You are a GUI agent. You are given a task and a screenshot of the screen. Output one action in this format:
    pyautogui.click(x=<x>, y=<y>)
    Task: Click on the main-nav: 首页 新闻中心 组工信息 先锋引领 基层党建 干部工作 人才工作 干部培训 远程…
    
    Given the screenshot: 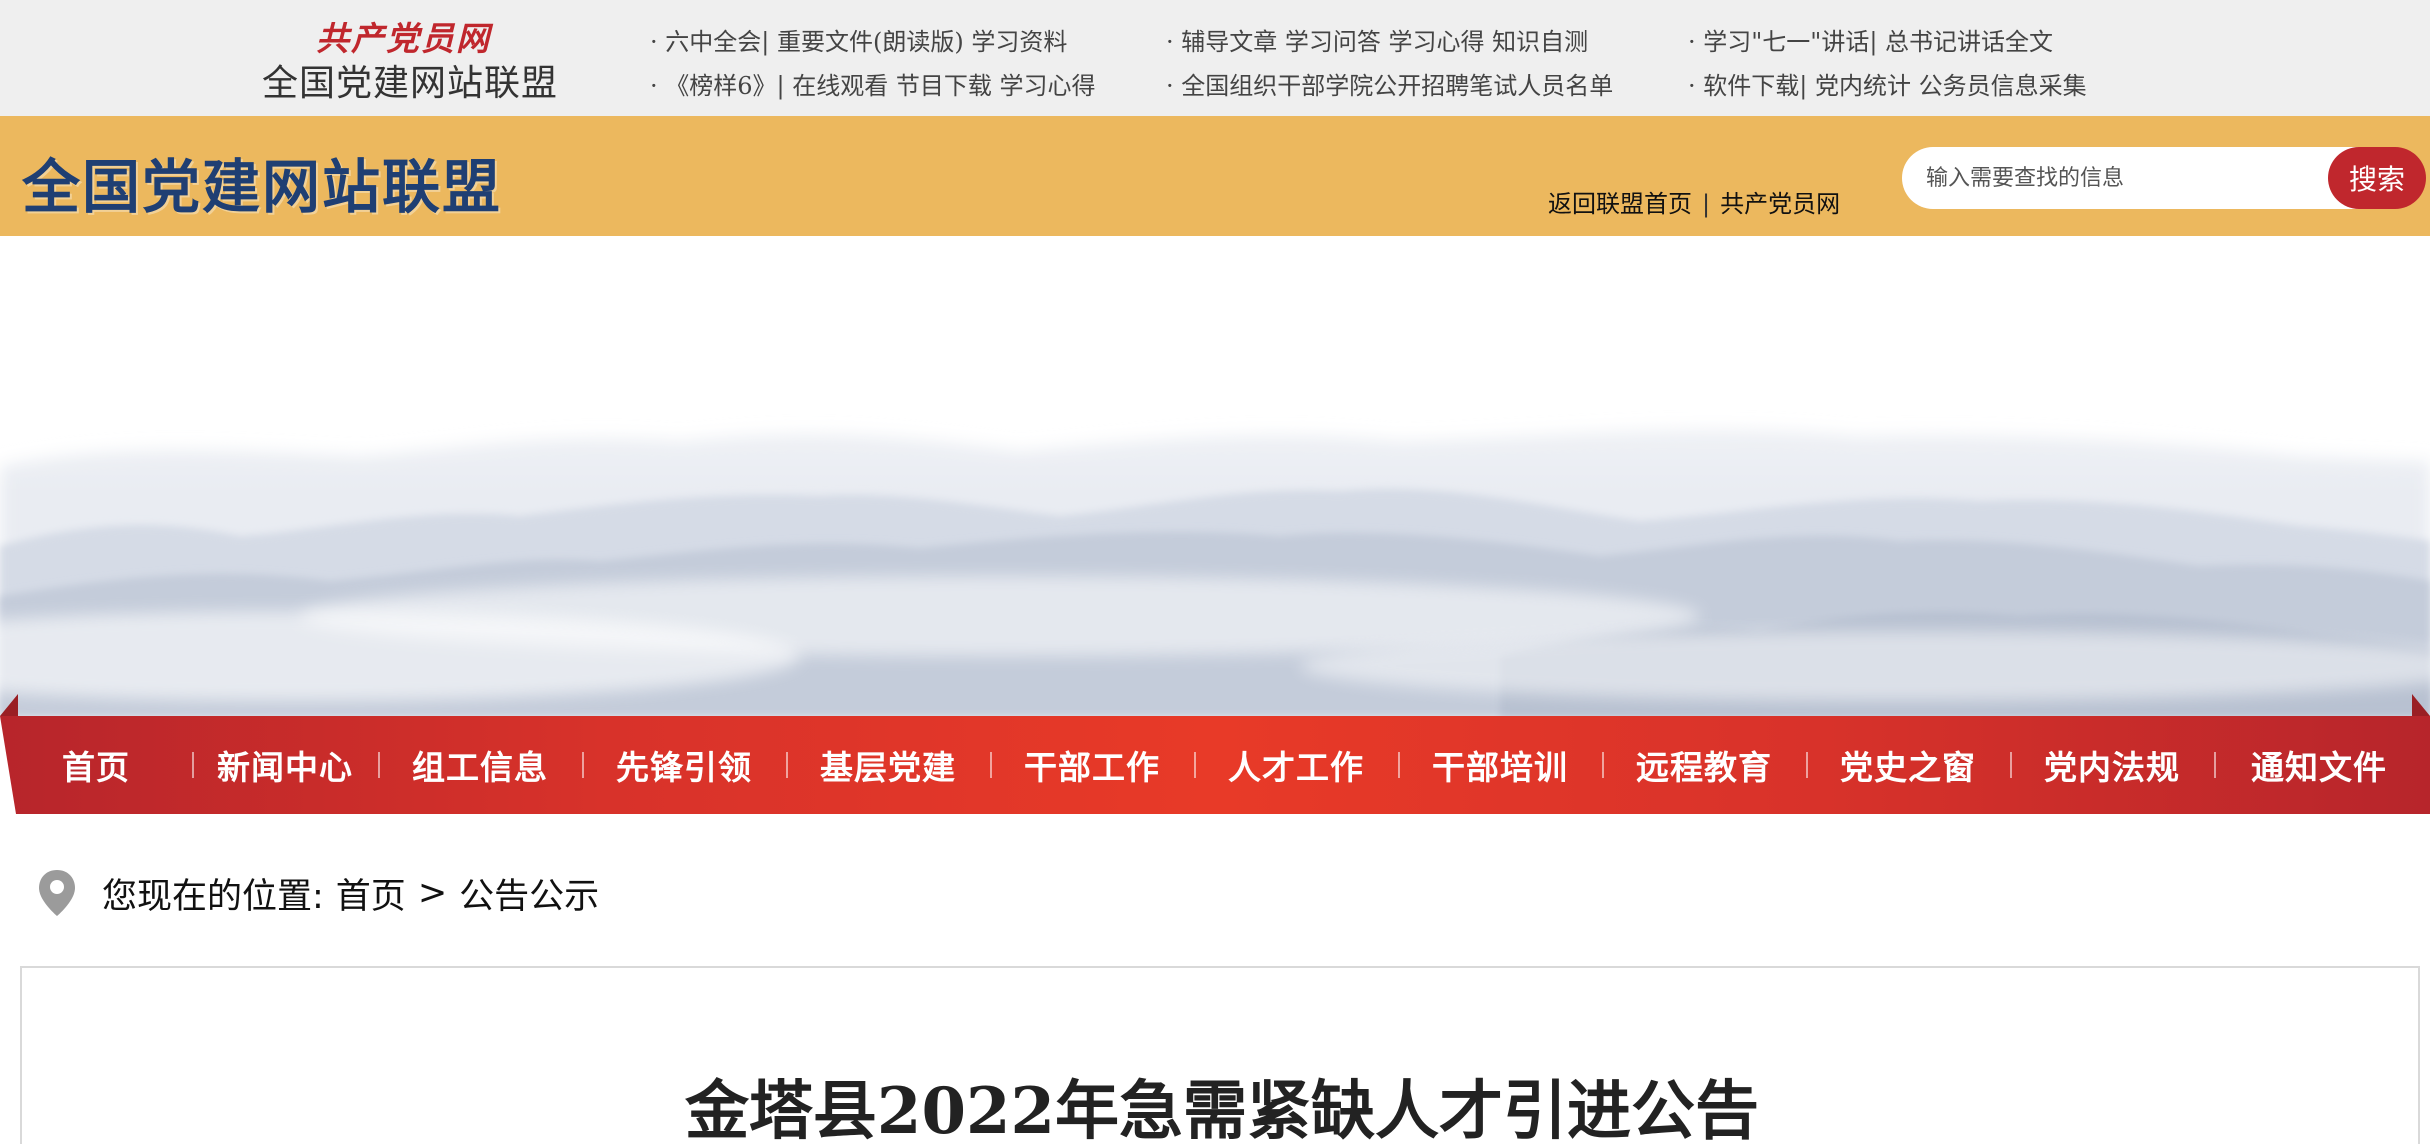 What is the action you would take?
    pyautogui.click(x=1215, y=754)
    